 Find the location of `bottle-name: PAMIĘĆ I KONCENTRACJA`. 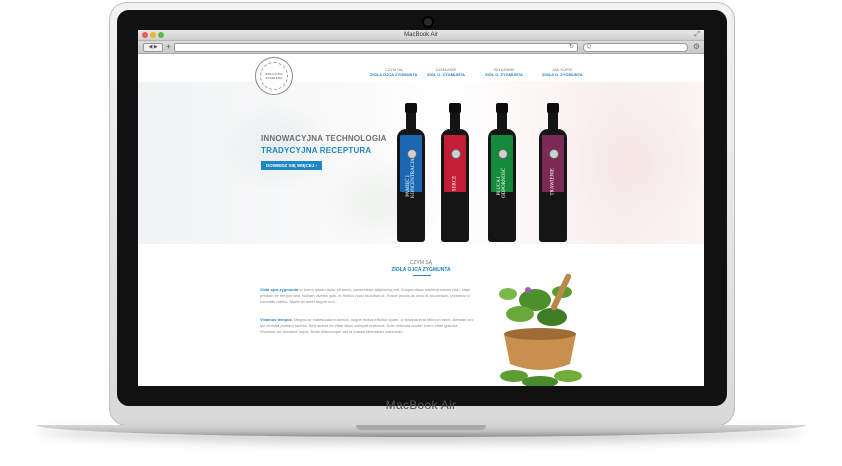

bottle-name: PAMIĘĆ I KONCENTRACJA is located at coordinates (411, 178).